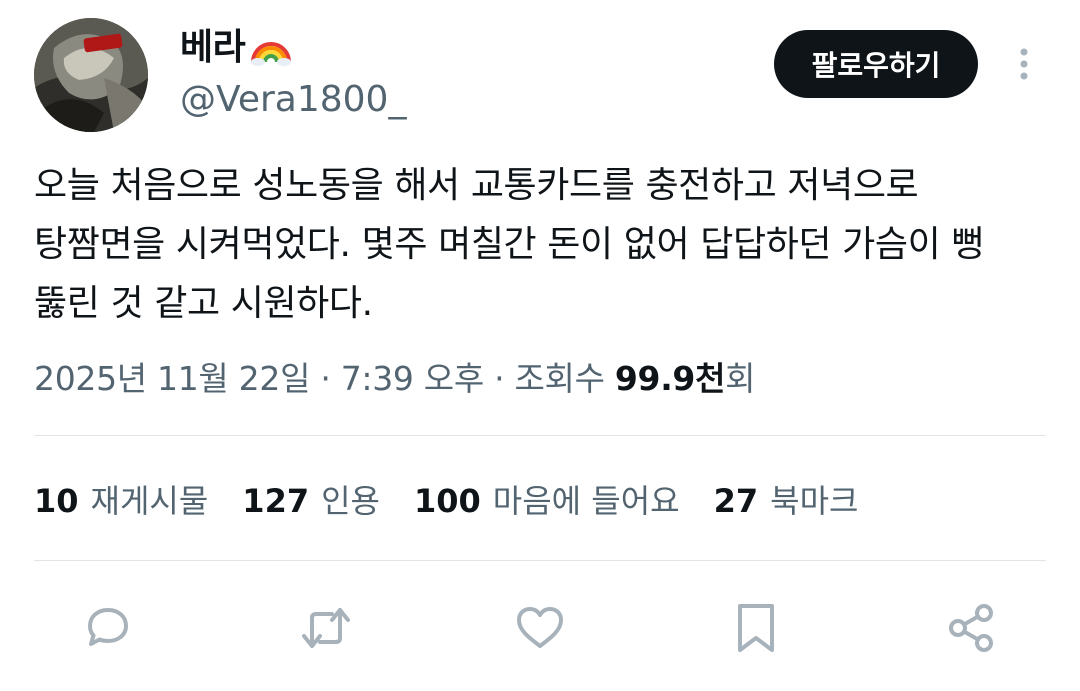  I want to click on display-name: 베라, so click(213, 48).